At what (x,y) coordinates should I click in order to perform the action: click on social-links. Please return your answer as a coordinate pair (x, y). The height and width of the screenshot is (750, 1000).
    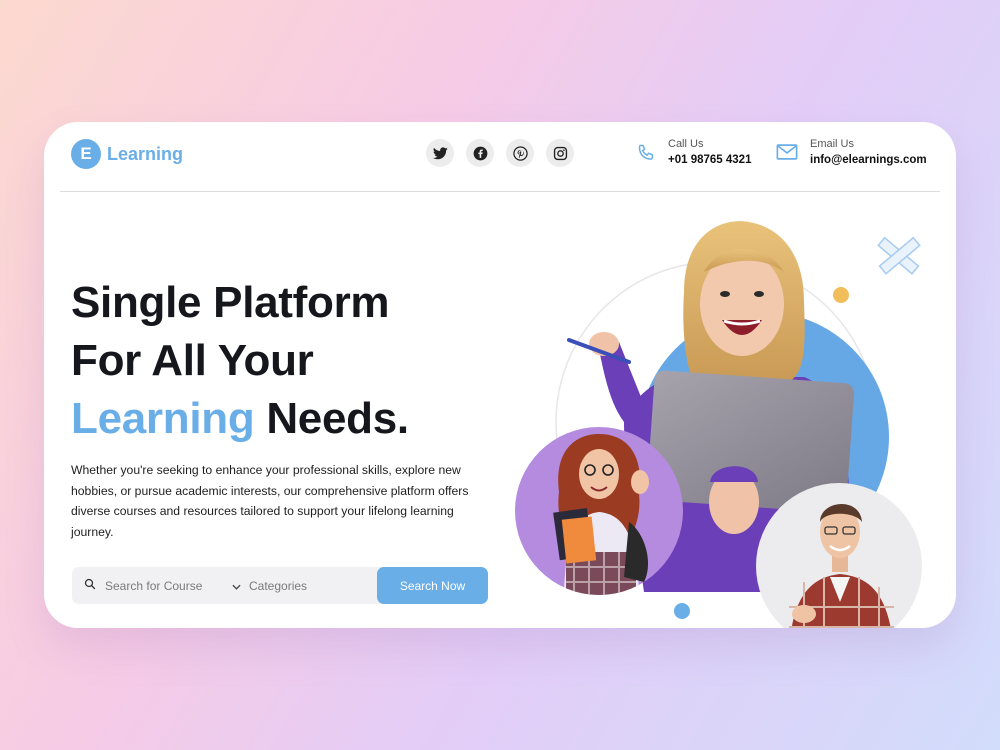
    Looking at the image, I should click on (500, 153).